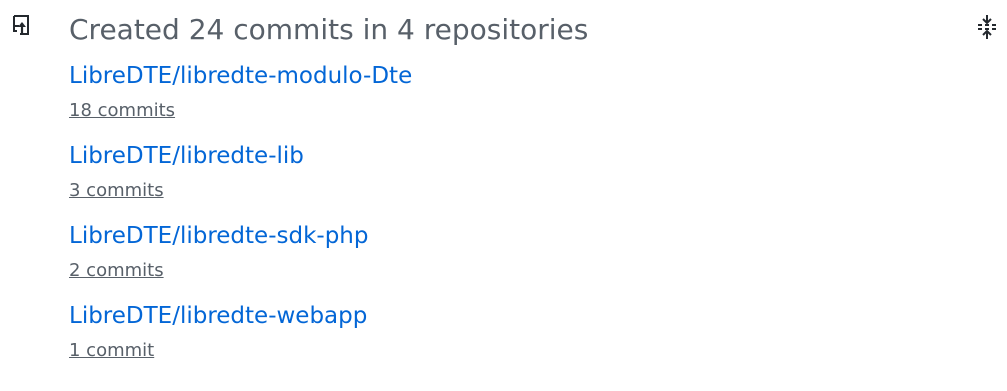 The height and width of the screenshot is (391, 1007). What do you see at coordinates (240, 351) in the screenshot?
I see `commit-count-link: 1 commit` at bounding box center [240, 351].